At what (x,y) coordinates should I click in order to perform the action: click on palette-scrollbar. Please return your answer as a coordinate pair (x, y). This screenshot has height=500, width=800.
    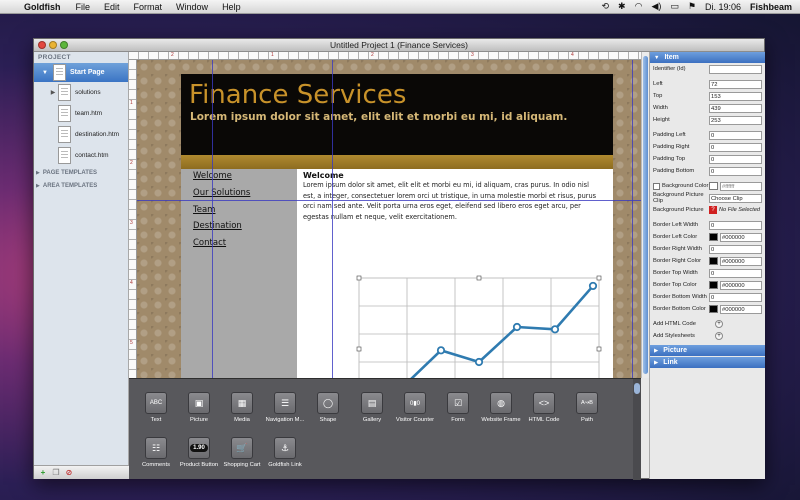
    Looking at the image, I should click on (637, 429).